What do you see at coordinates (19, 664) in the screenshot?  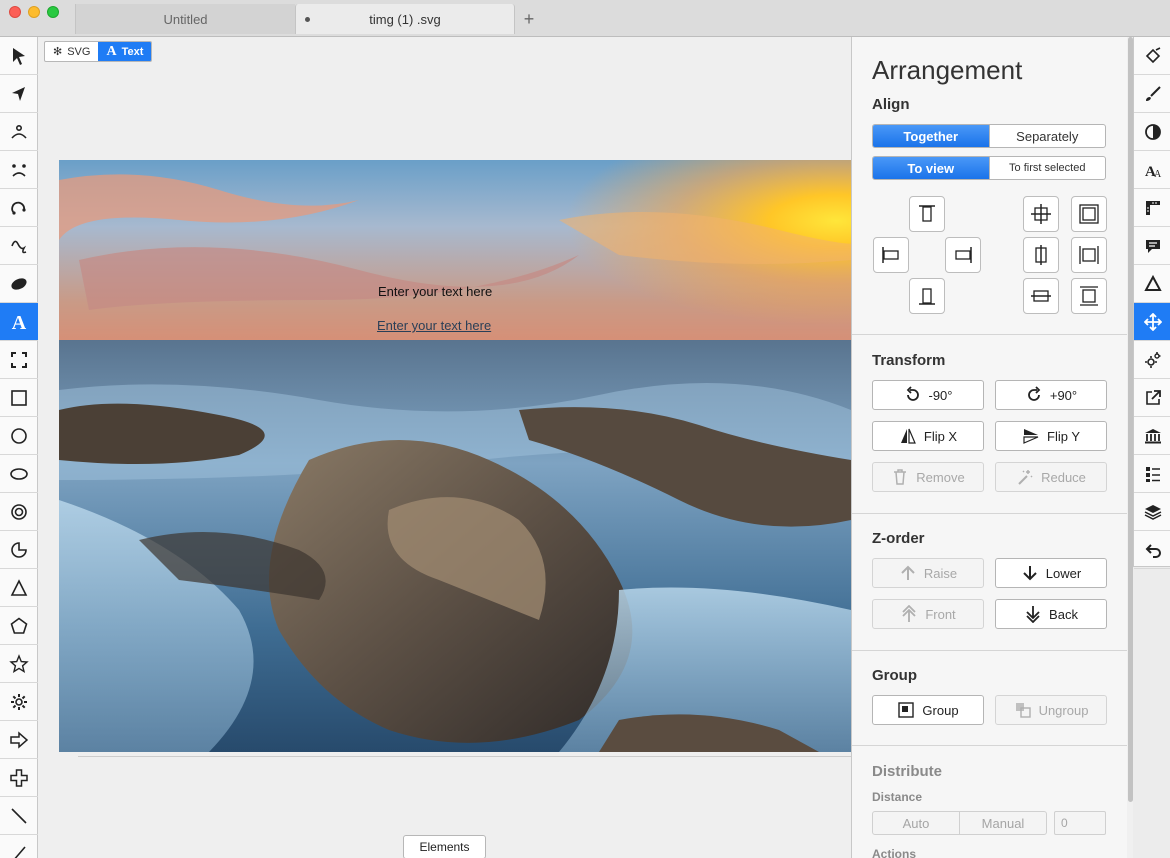 I see `star-tool` at bounding box center [19, 664].